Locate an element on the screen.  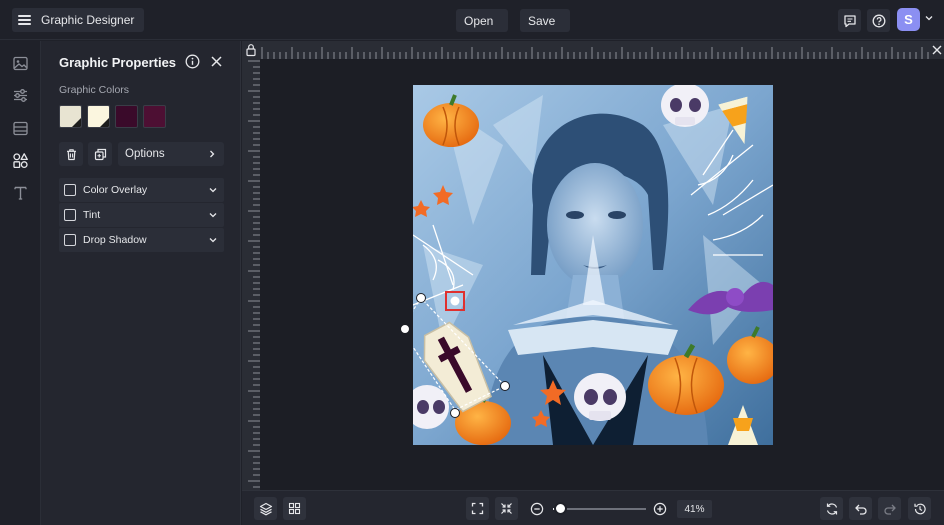
vertical-ruler is located at coordinates (251, 274).